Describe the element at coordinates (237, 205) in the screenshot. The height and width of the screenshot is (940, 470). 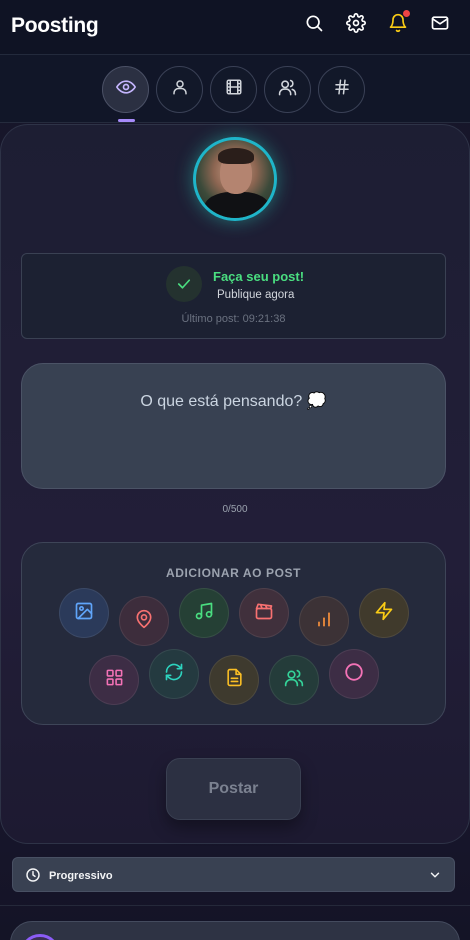
I see `avatar-shirt` at that location.